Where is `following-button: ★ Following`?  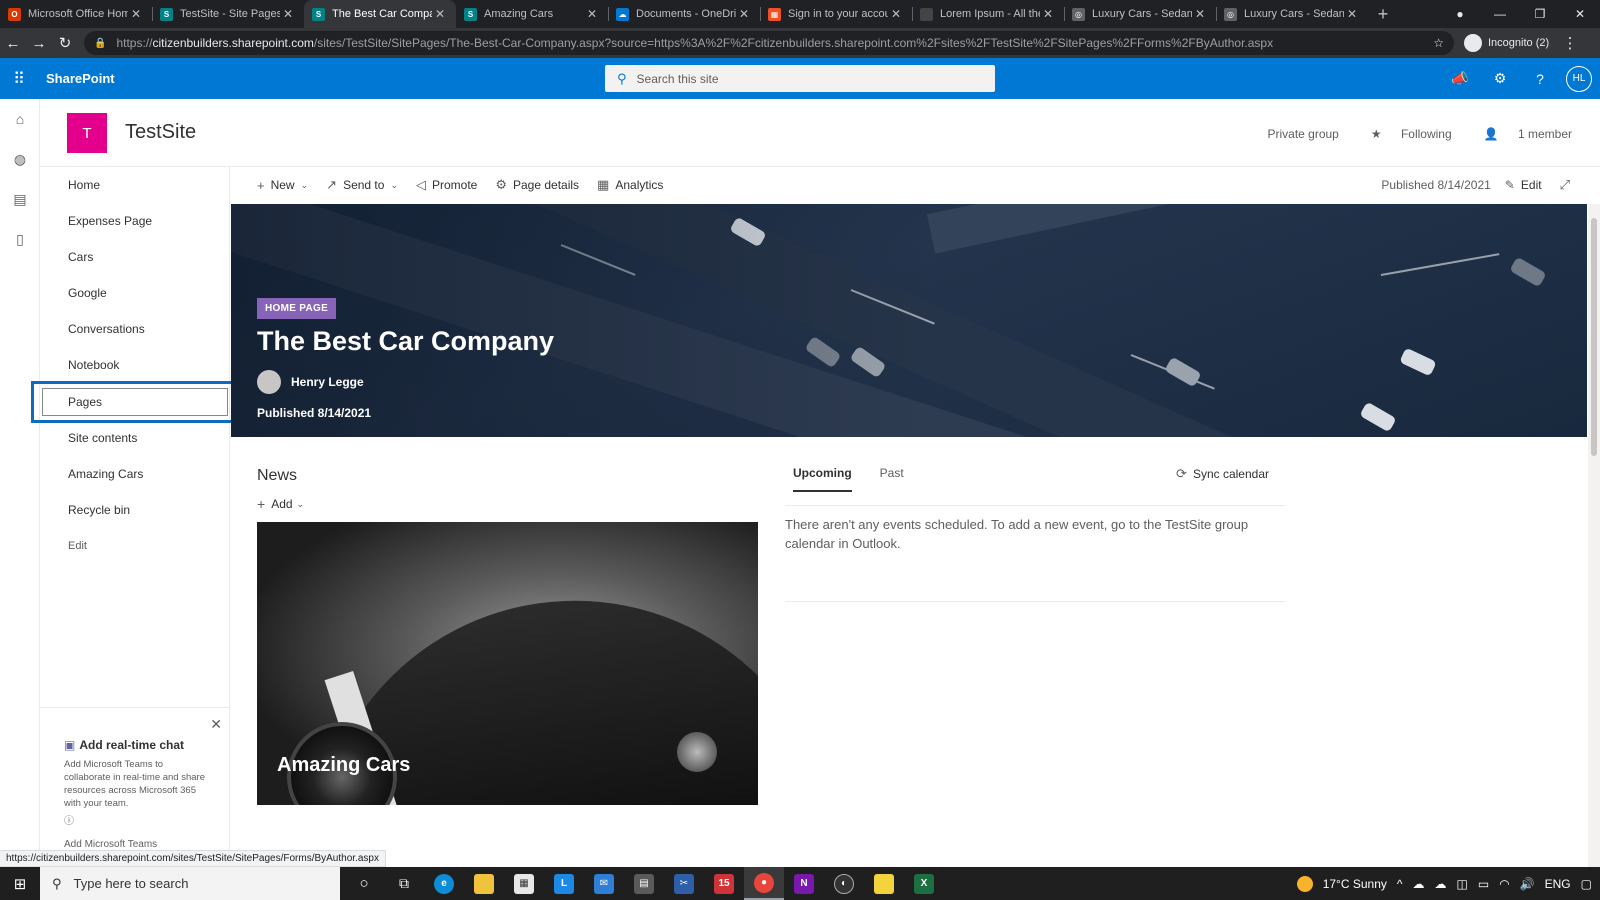 following-button: ★ Following is located at coordinates (1403, 134).